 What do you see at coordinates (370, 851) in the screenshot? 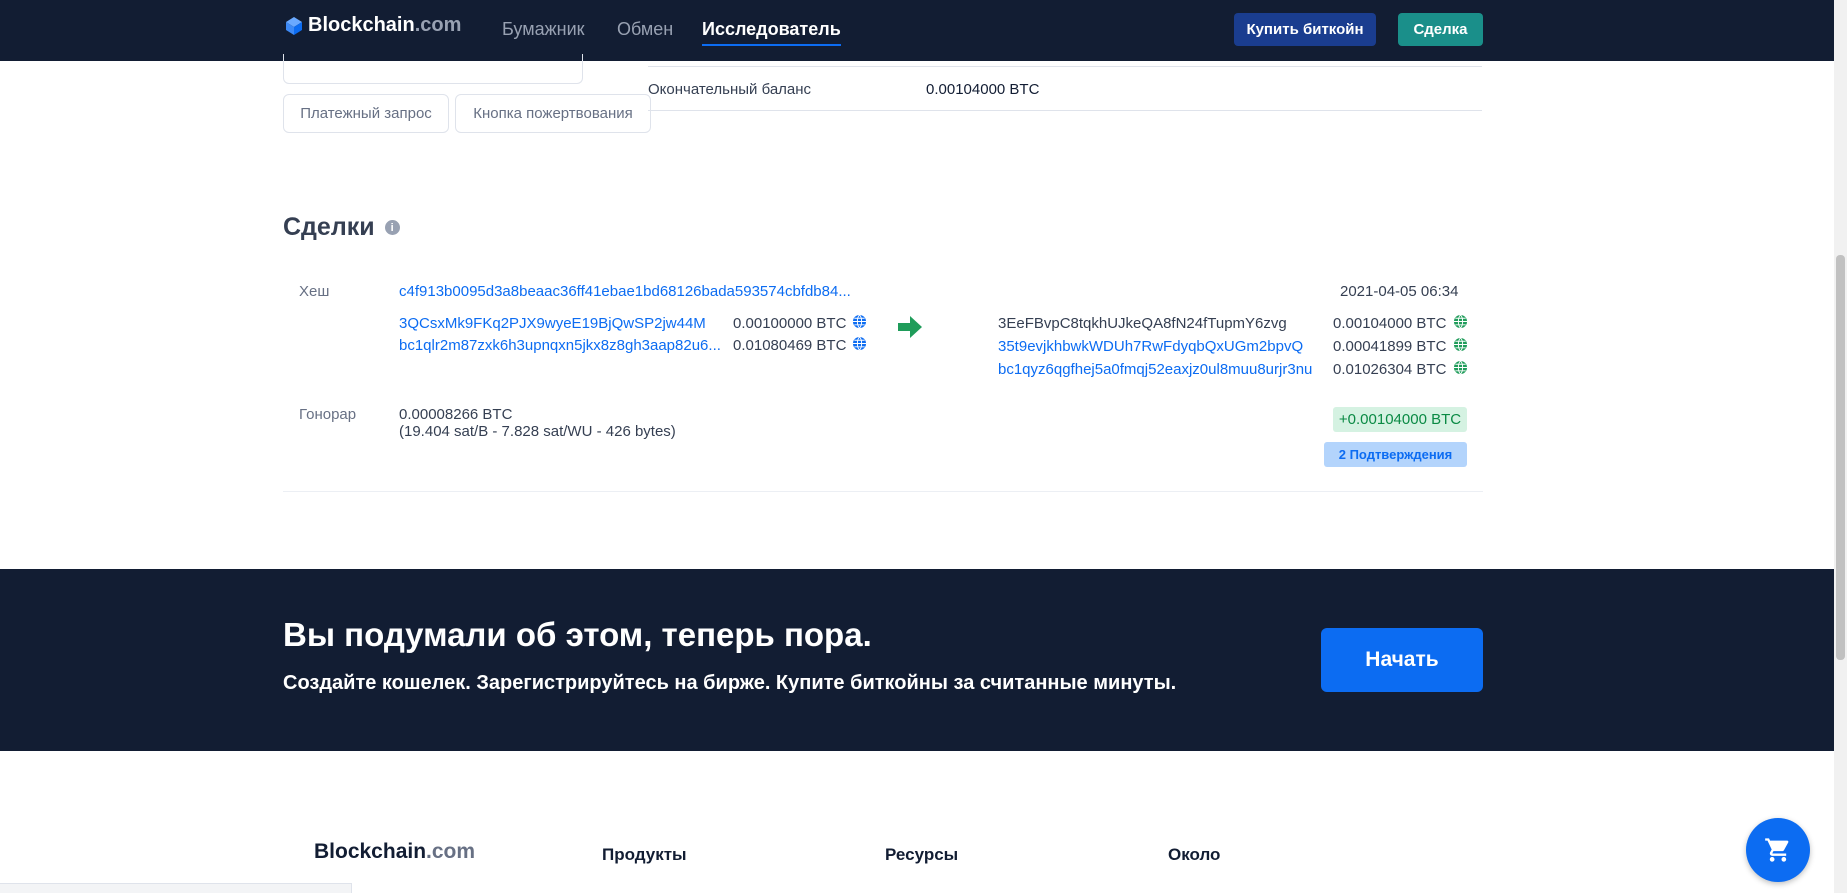
I see `footer-brand-name: Blockchain` at bounding box center [370, 851].